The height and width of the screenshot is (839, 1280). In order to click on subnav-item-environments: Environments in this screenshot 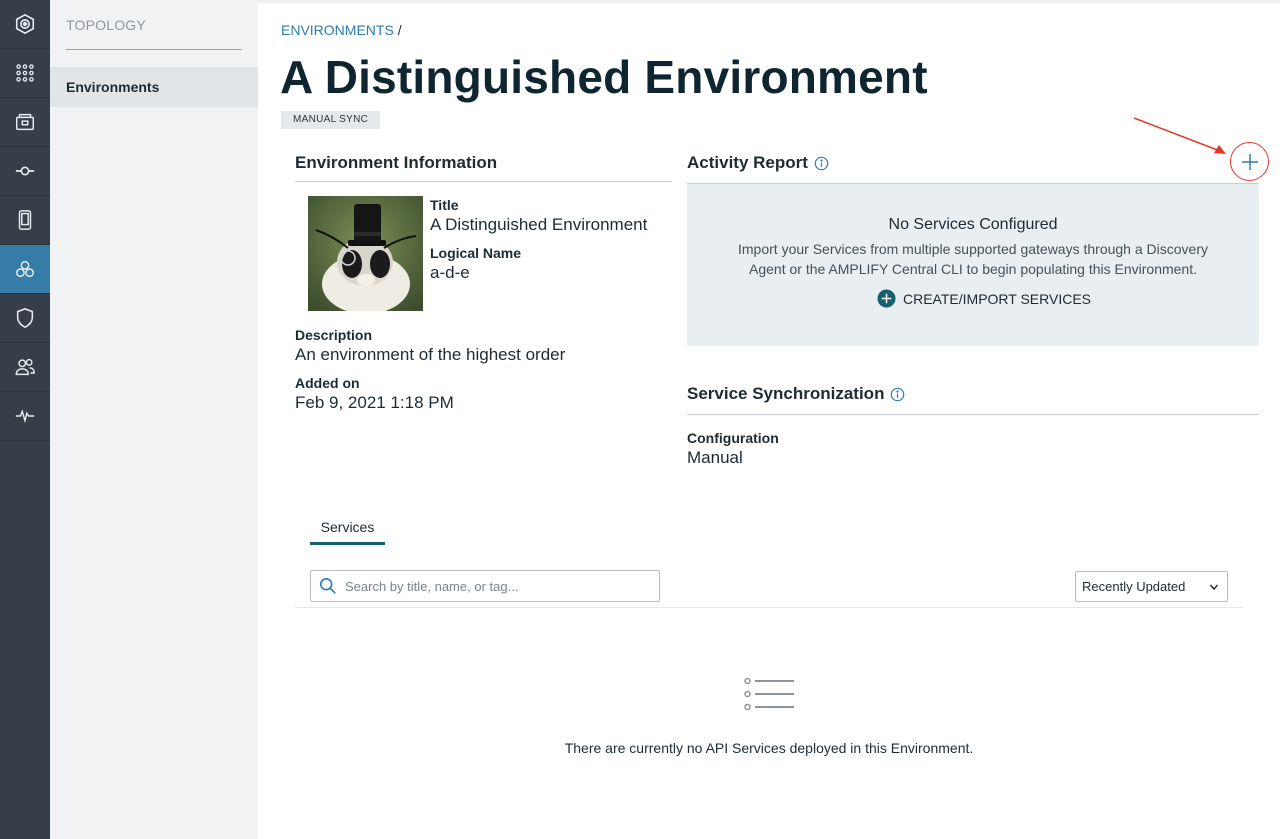, I will do `click(154, 87)`.